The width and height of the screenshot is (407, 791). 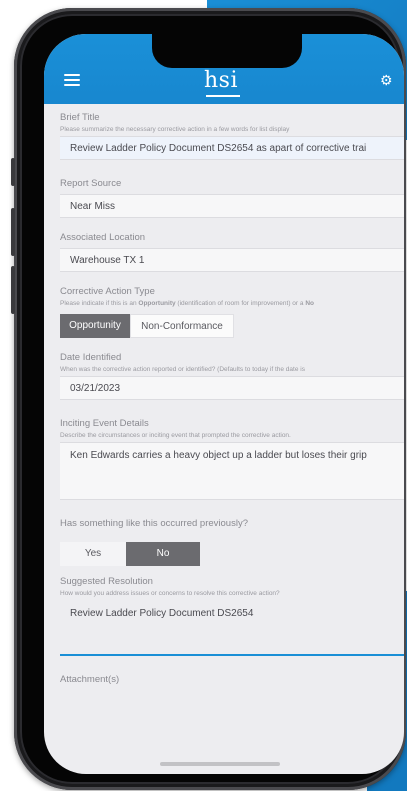 What do you see at coordinates (386, 80) in the screenshot?
I see `gear-icon: ⚙` at bounding box center [386, 80].